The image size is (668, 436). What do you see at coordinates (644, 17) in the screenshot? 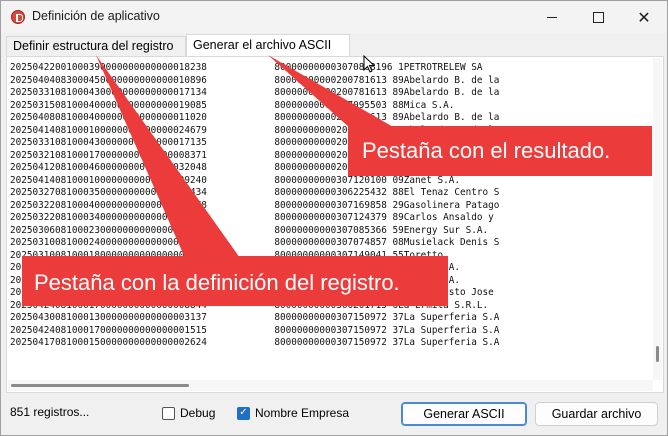
I see `close-button: ✕` at bounding box center [644, 17].